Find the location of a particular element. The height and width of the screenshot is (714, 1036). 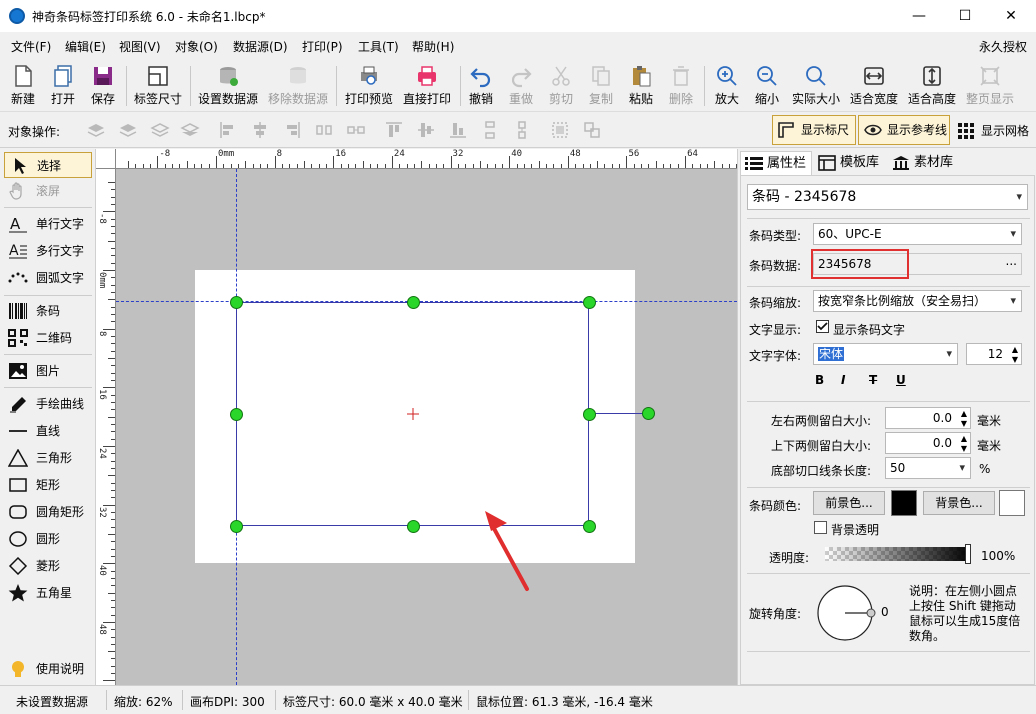

font-select: 宋体 is located at coordinates (885, 354).